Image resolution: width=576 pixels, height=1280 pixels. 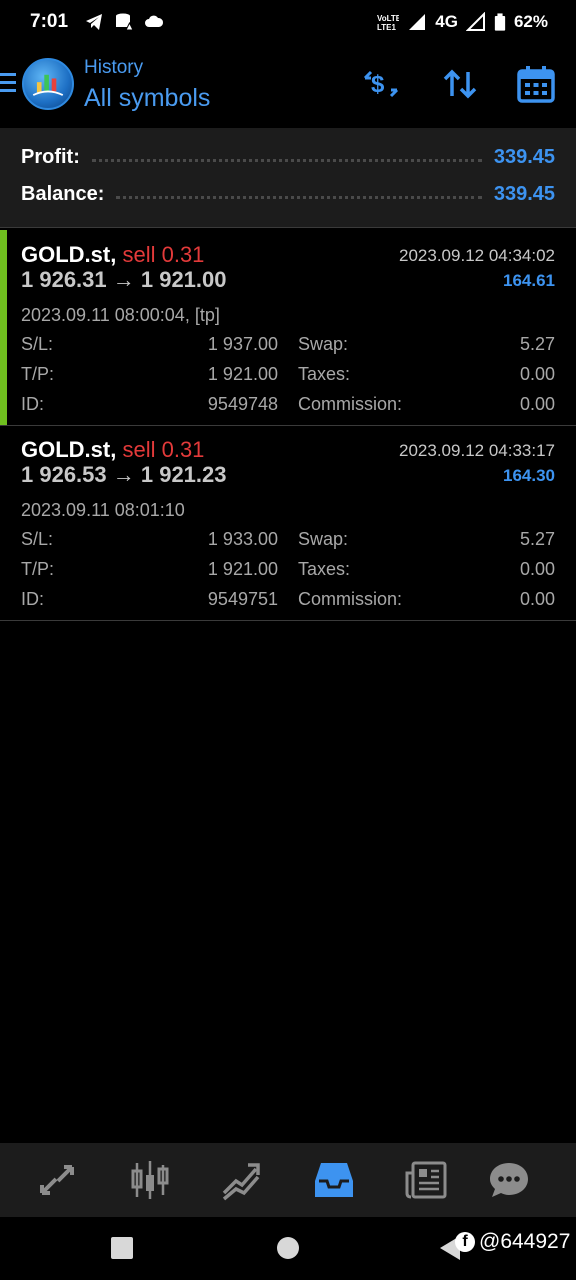 I want to click on id-value: 9549748, so click(x=242, y=404).